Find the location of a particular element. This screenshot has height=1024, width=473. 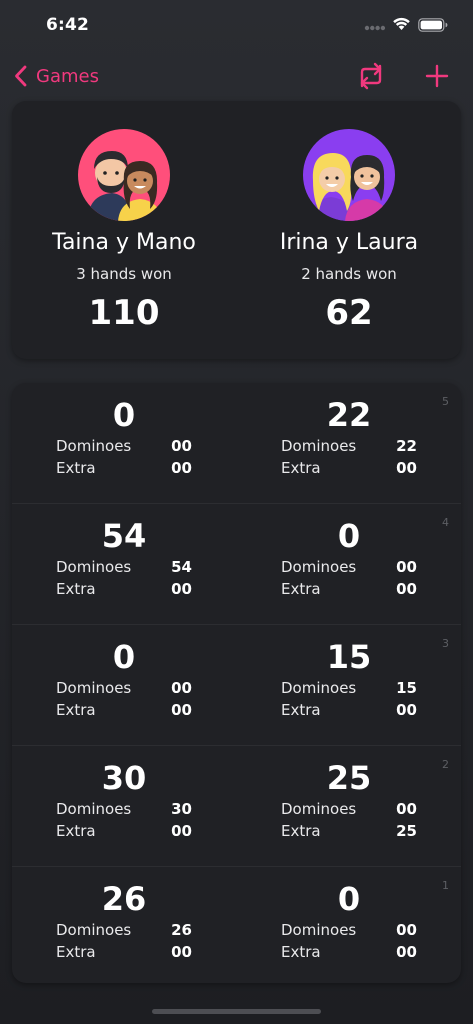

hand-left-team: 30 Dominoes 30 Extra 00 is located at coordinates (124, 800).